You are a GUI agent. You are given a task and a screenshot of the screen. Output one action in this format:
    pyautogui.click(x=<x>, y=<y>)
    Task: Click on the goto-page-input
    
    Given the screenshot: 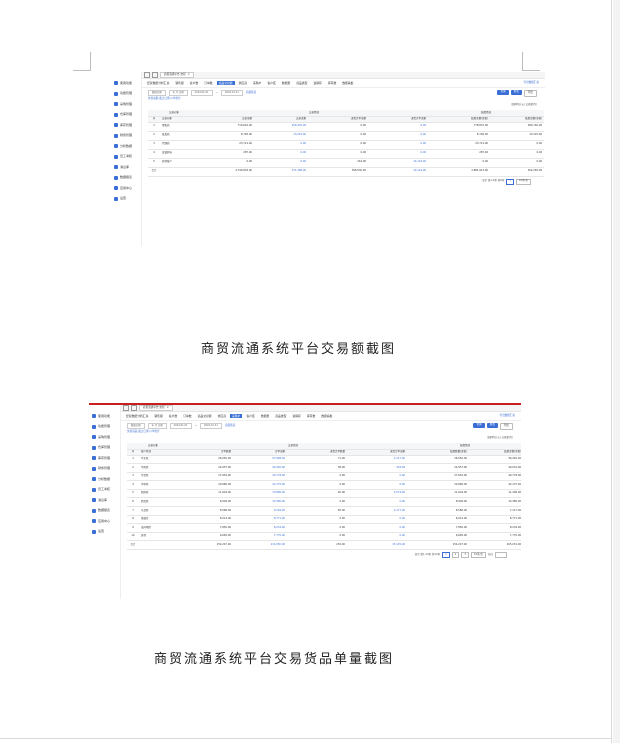 What is the action you would take?
    pyautogui.click(x=501, y=555)
    